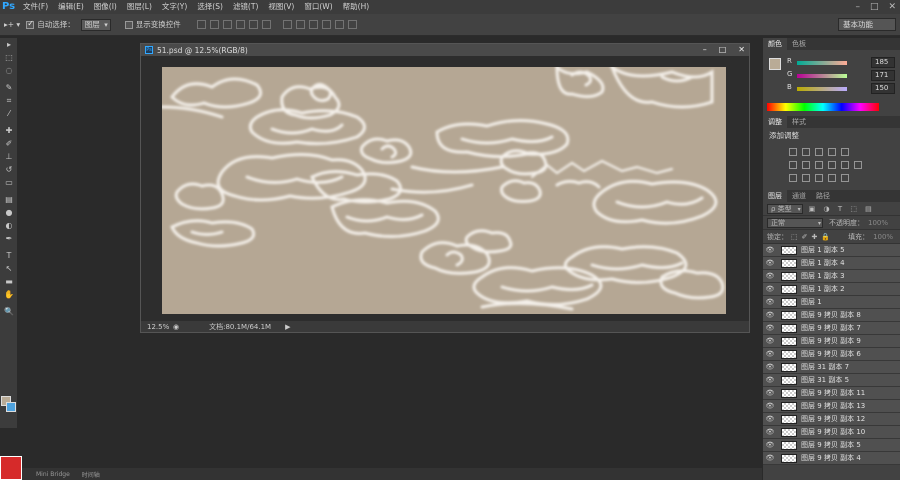  What do you see at coordinates (799, 122) in the screenshot?
I see `tab-styles: 样式` at bounding box center [799, 122].